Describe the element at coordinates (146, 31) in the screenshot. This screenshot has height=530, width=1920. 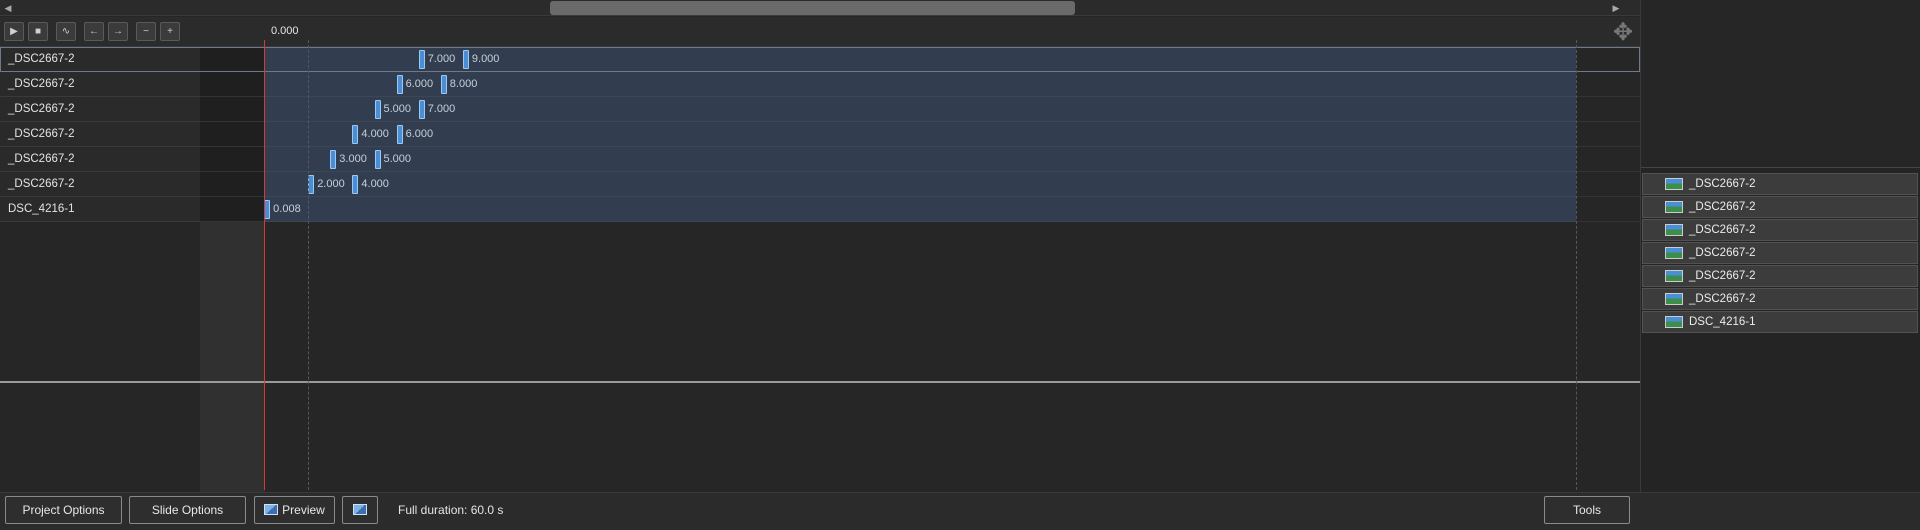
I see `zoom-out-button: −` at that location.